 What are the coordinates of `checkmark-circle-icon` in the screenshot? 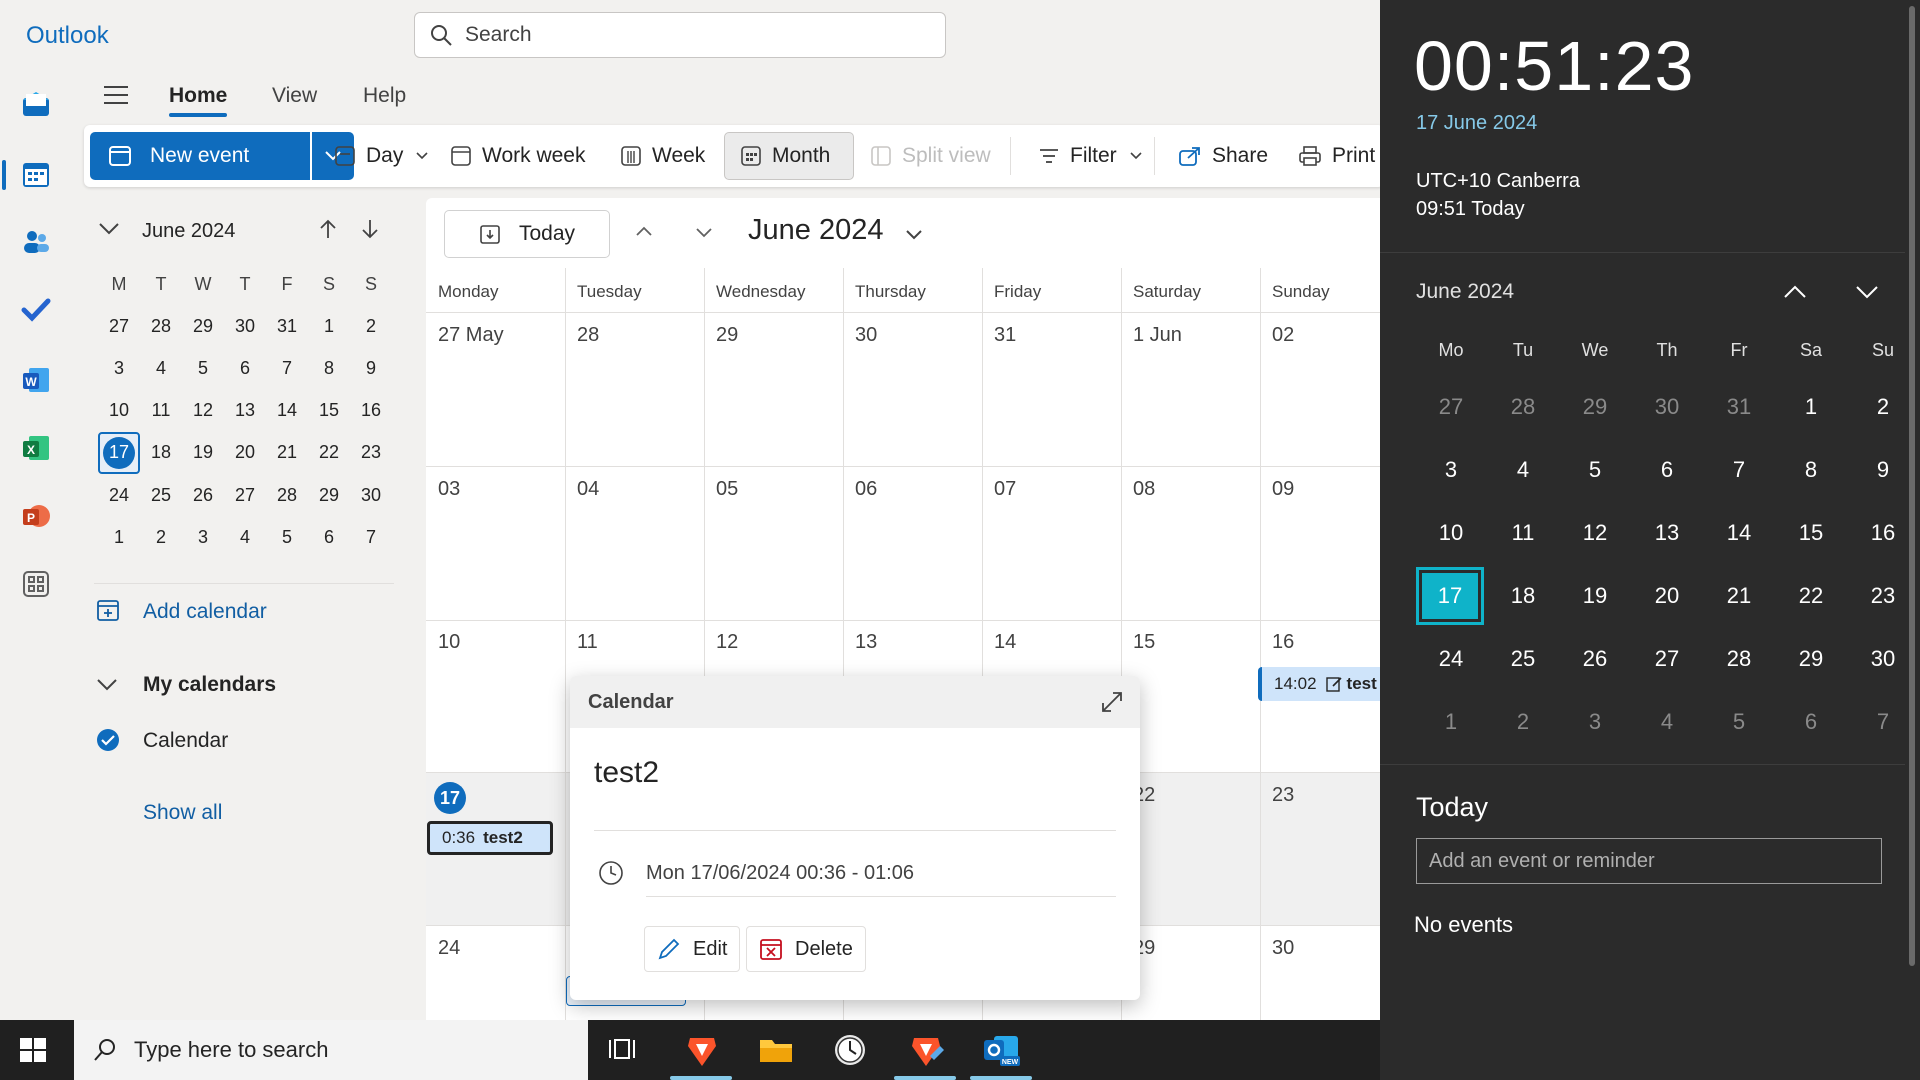 It's located at (108, 742).